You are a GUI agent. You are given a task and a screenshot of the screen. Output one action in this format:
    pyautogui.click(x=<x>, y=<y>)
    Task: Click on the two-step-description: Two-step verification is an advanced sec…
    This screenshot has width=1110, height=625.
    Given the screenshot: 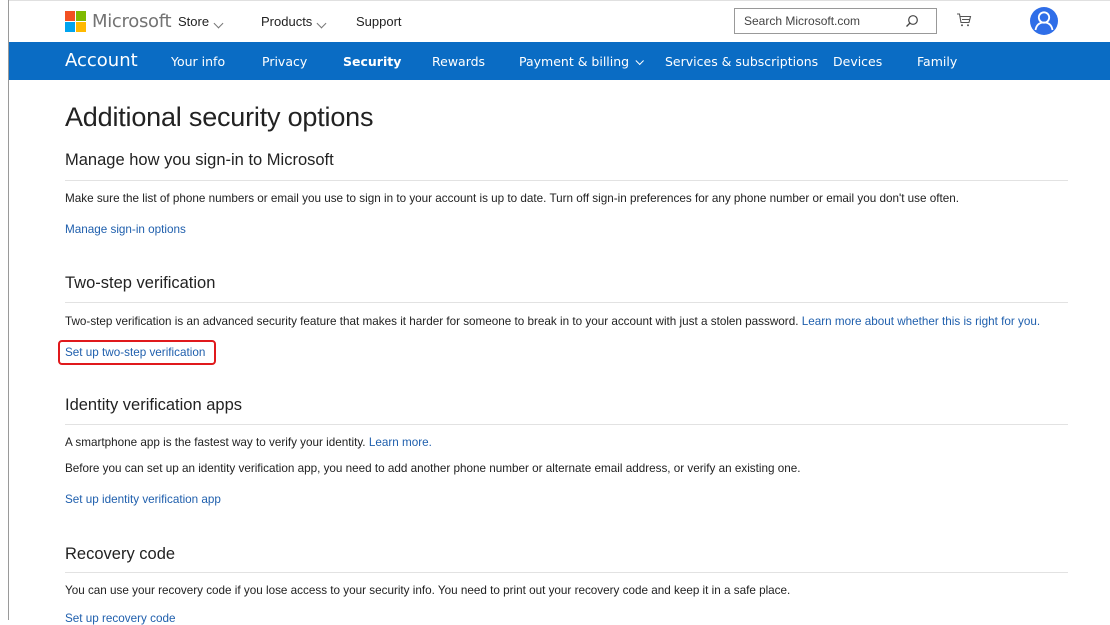 What is the action you would take?
    pyautogui.click(x=433, y=321)
    